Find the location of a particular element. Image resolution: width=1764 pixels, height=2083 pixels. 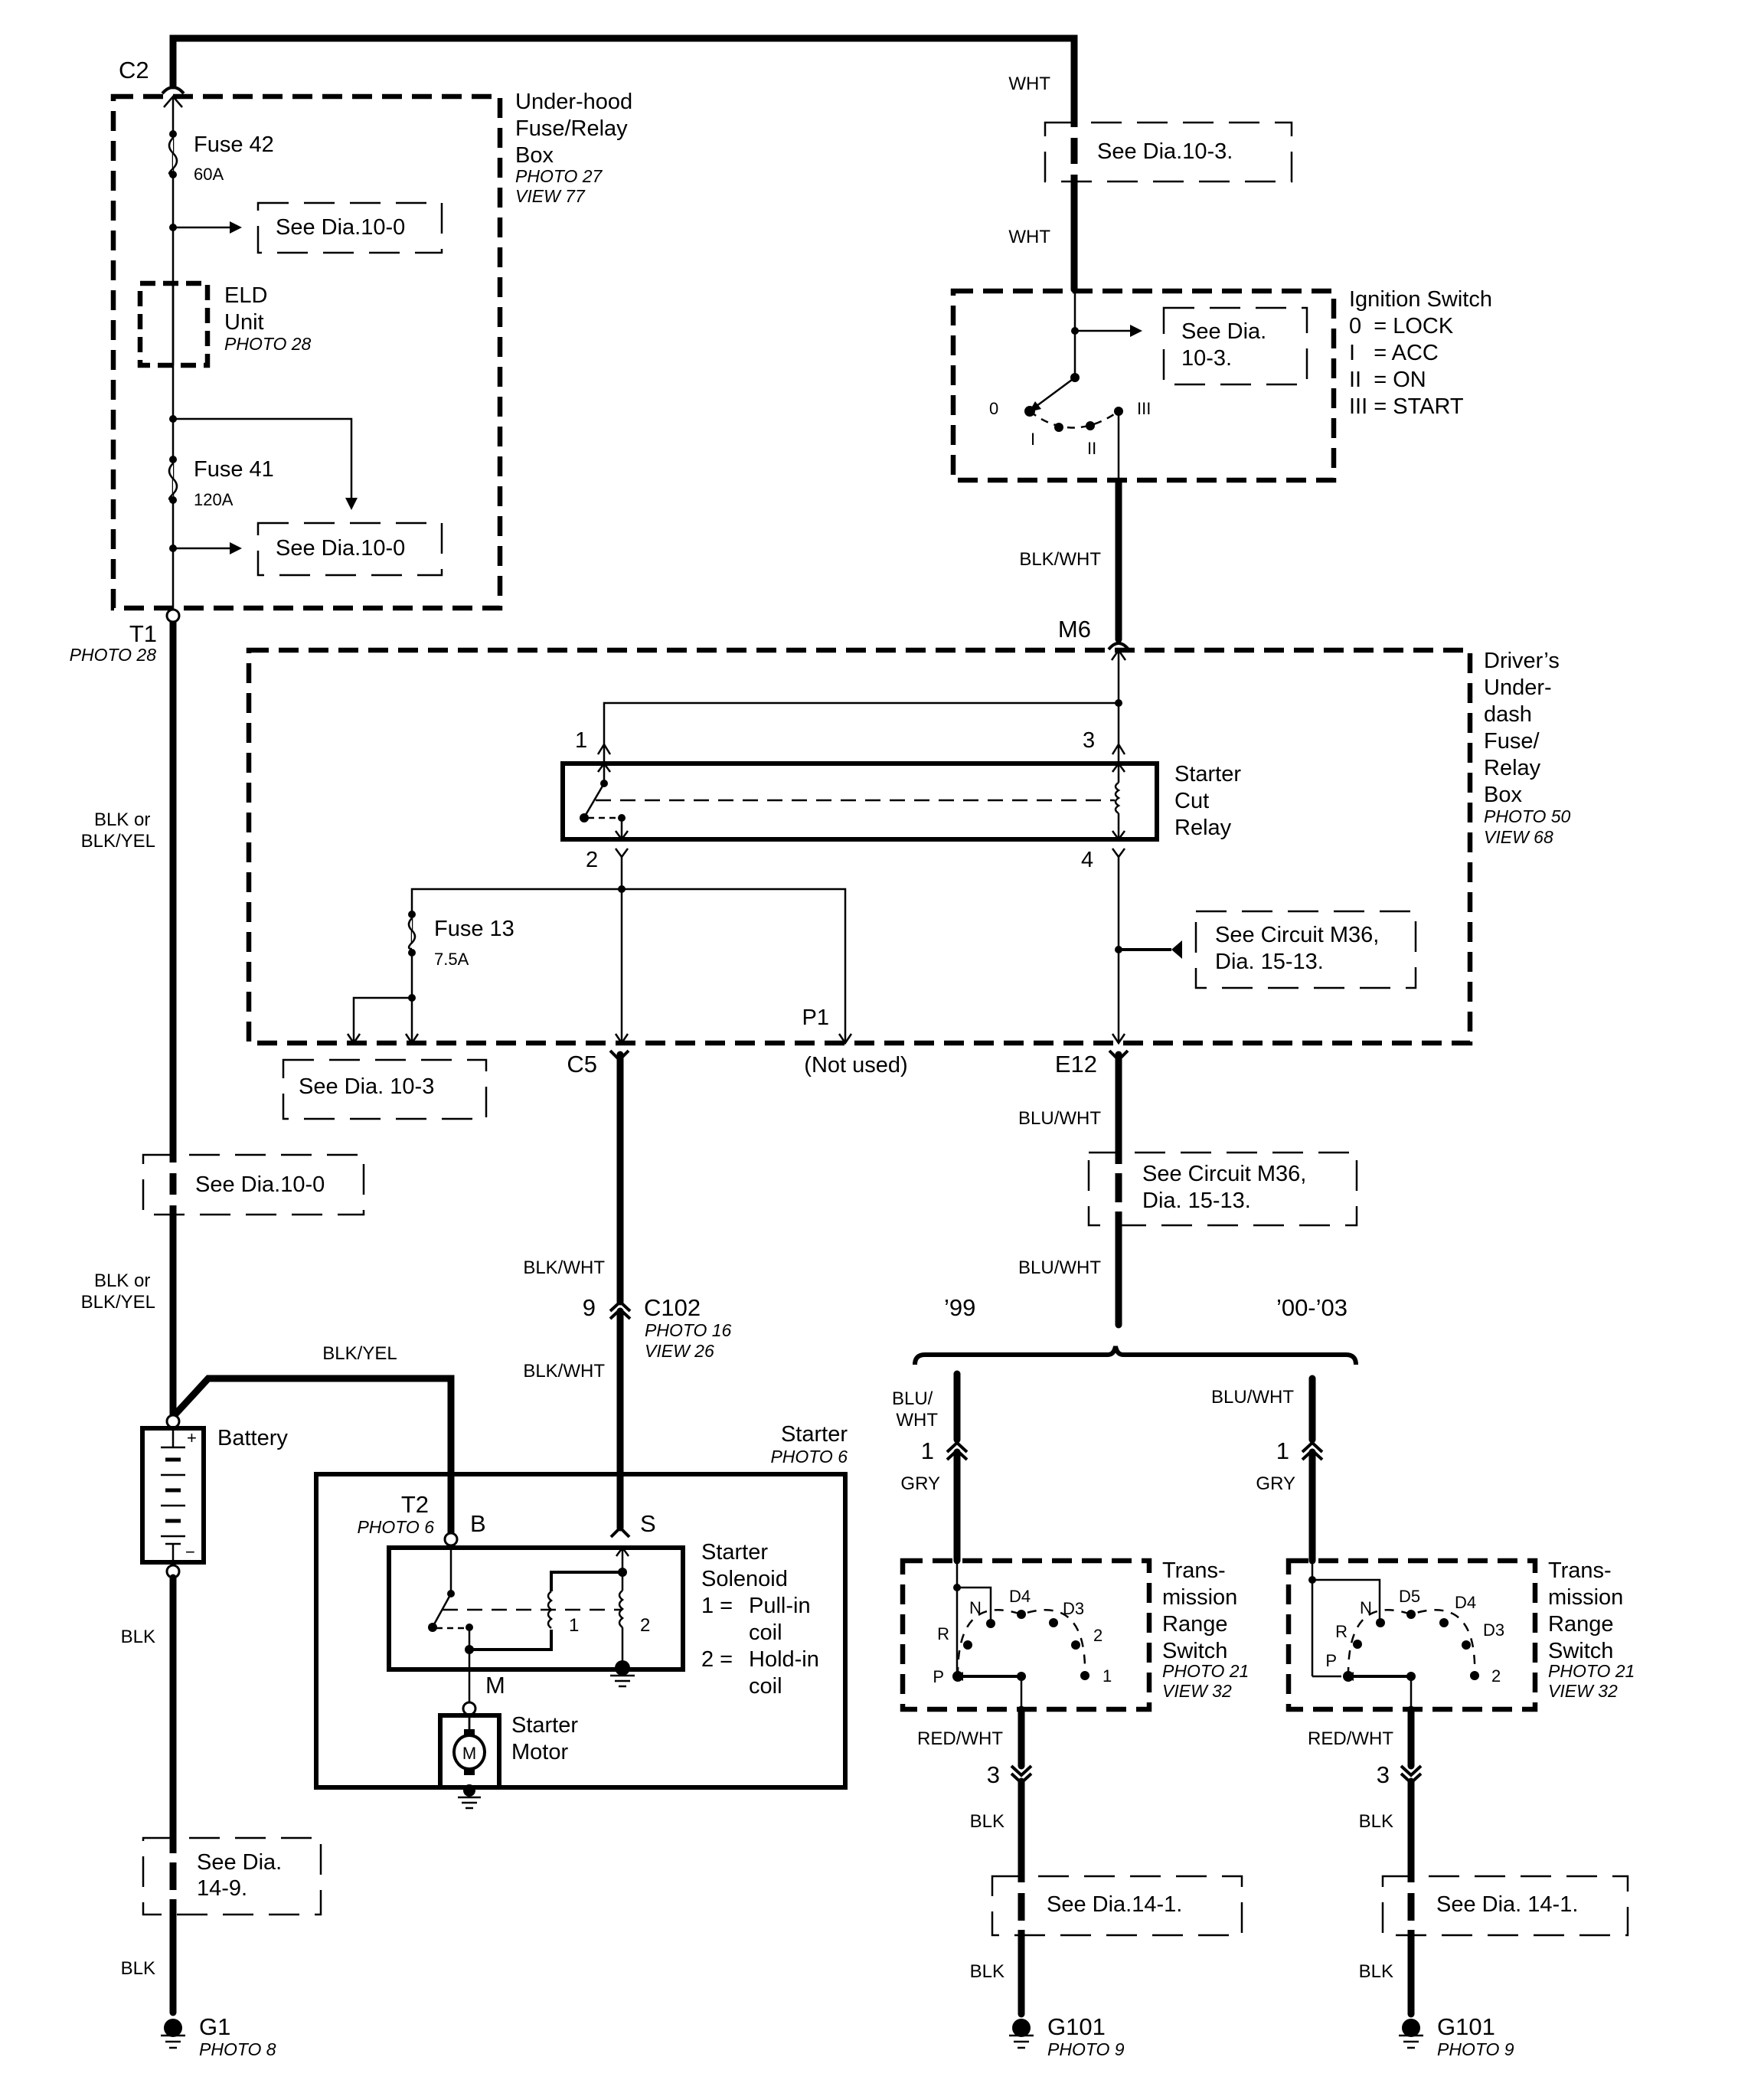

terminal-s-symbol is located at coordinates (620, 1532).